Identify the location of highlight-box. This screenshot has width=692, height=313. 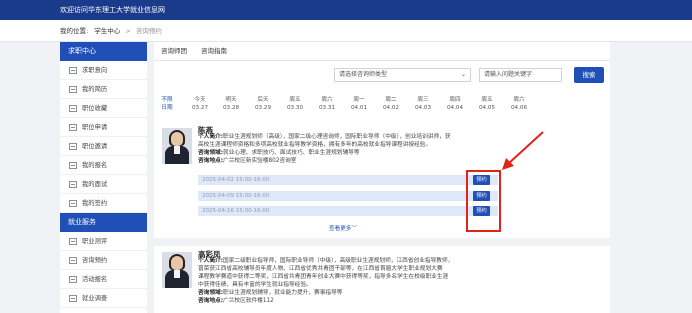
(483, 201).